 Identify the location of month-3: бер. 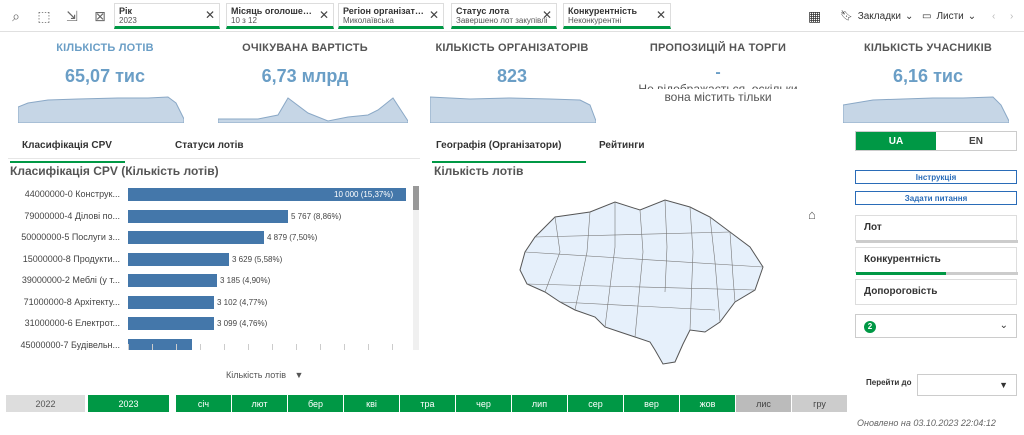
(315, 403).